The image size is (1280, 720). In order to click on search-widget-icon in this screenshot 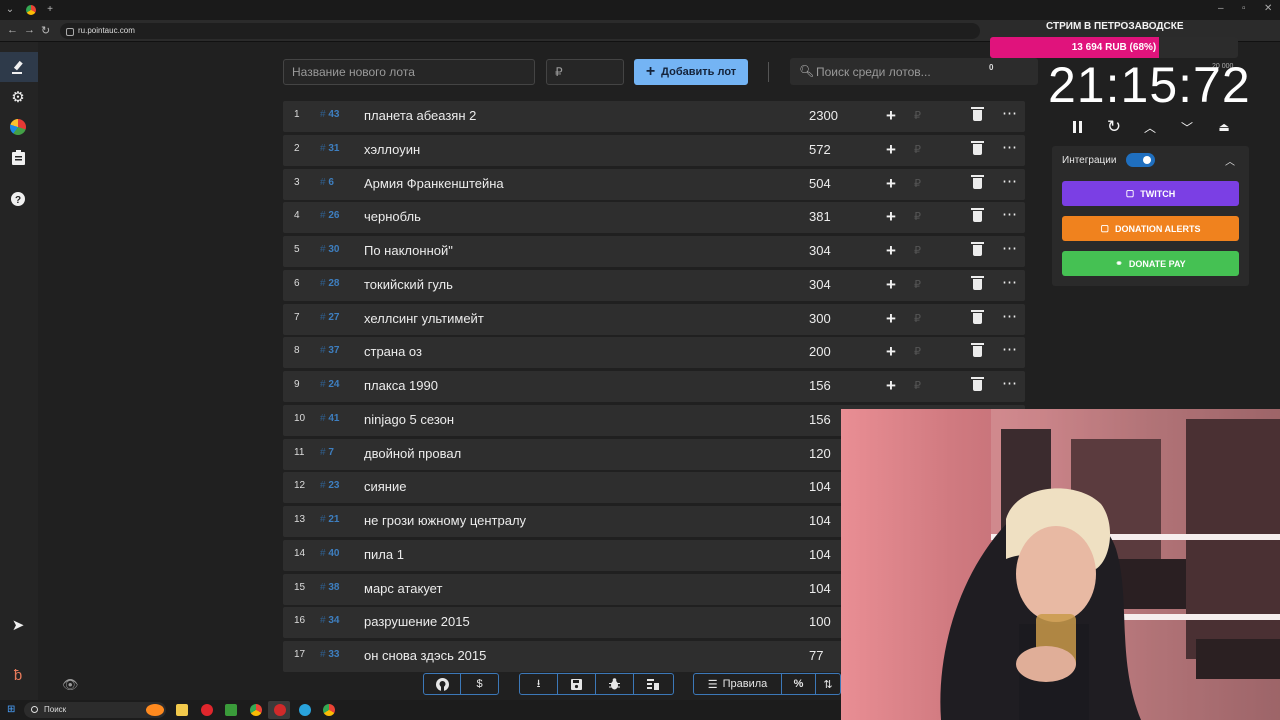, I will do `click(155, 710)`.